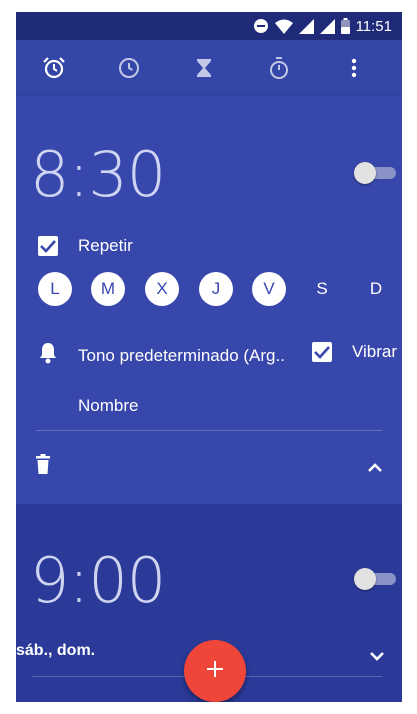  Describe the element at coordinates (283, 26) in the screenshot. I see `wifi-icon` at that location.